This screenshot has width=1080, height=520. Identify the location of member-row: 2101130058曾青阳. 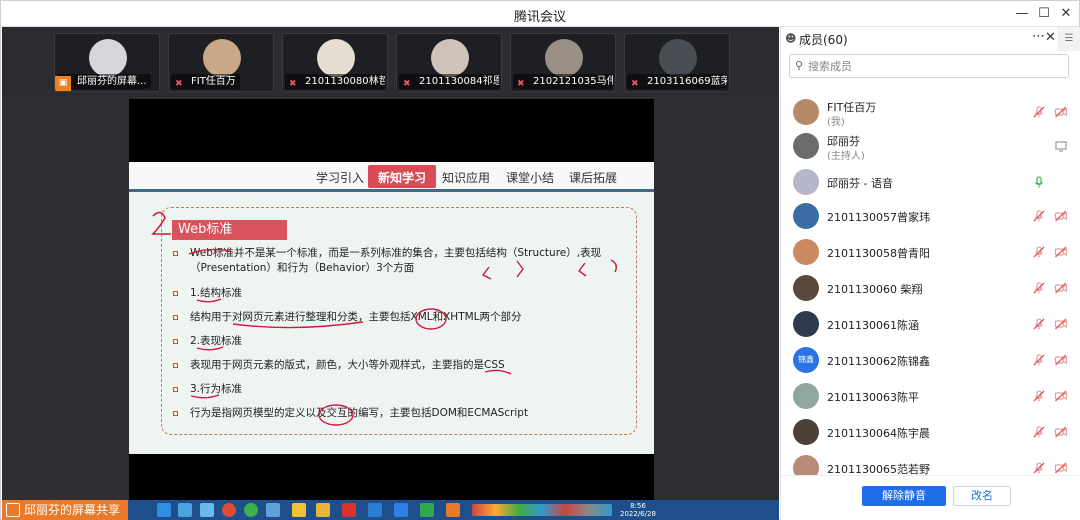
(930, 252).